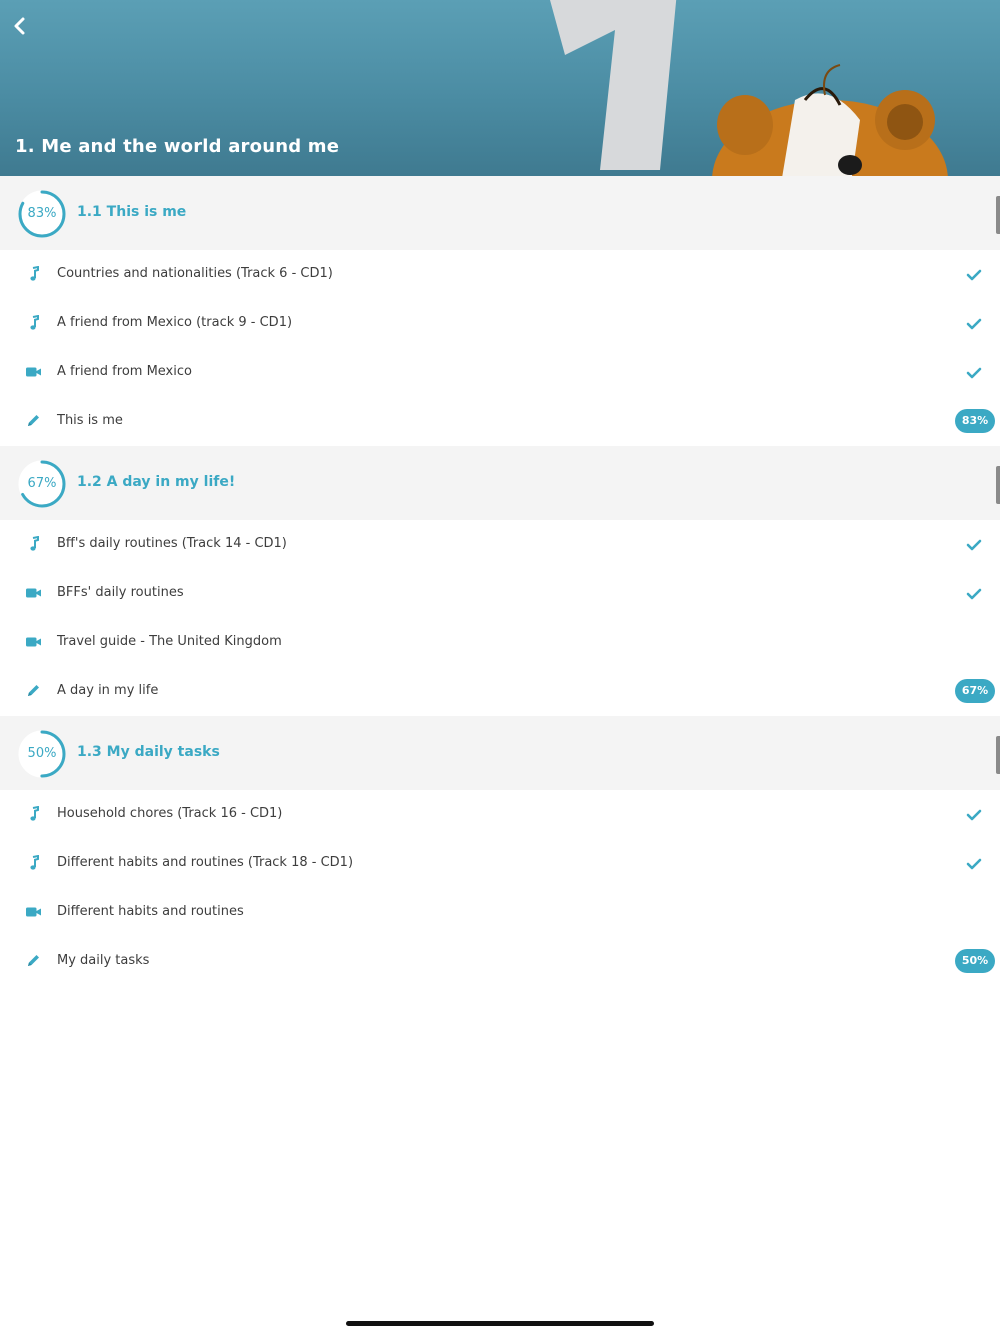 The height and width of the screenshot is (1334, 1000). What do you see at coordinates (500, 372) in the screenshot?
I see `lesson-item: A friend from Mexico` at bounding box center [500, 372].